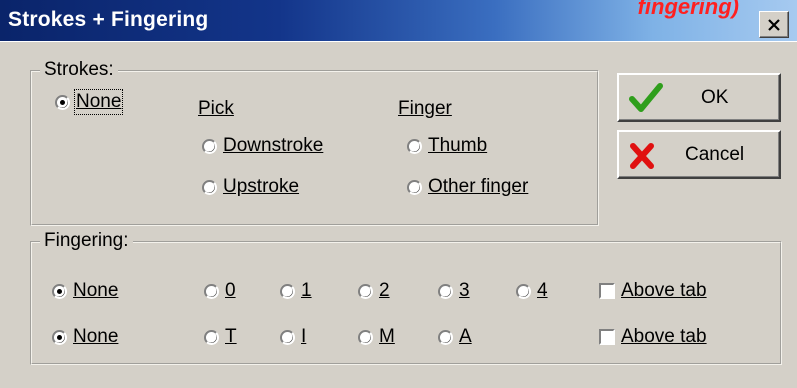 The width and height of the screenshot is (797, 388). I want to click on other-finger-label: Other finger, so click(478, 186).